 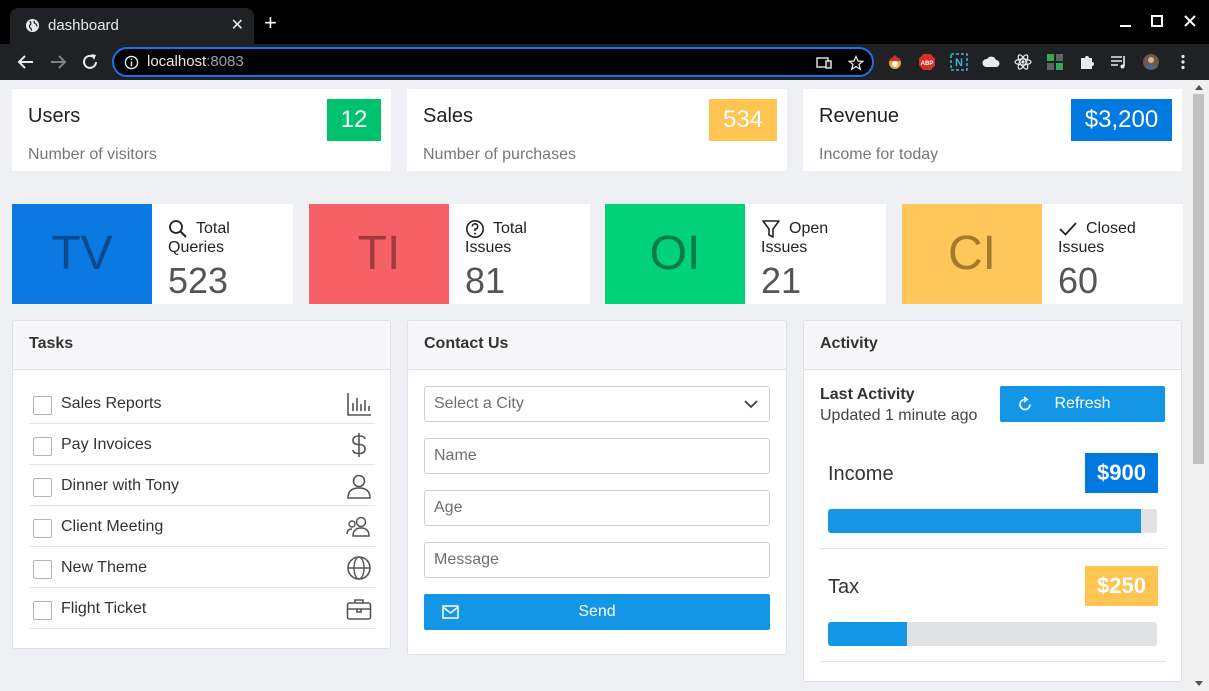 What do you see at coordinates (202, 444) in the screenshot?
I see `task-item: Pay Invoices` at bounding box center [202, 444].